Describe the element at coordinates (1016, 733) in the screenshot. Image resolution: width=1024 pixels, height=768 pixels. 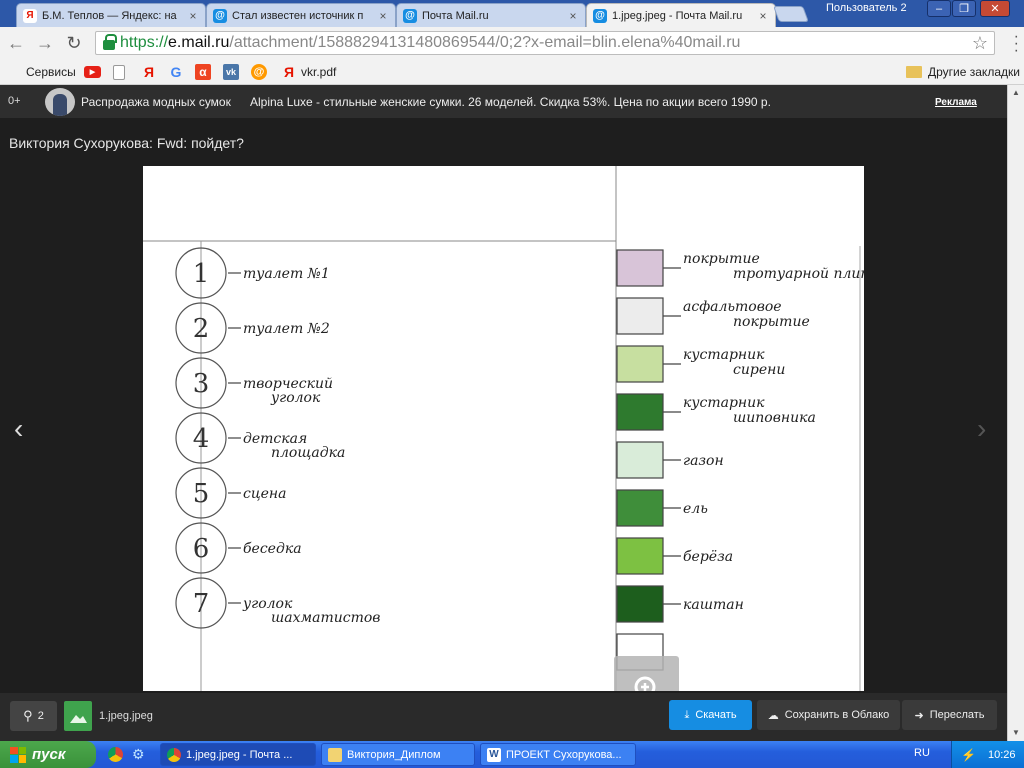
I see `scroll-down-icon: ▼` at that location.